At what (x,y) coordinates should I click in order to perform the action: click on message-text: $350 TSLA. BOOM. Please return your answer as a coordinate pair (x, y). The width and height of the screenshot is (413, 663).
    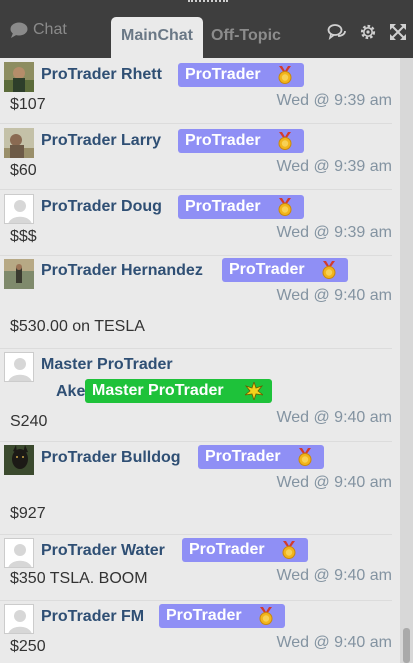
    Looking at the image, I should click on (79, 578).